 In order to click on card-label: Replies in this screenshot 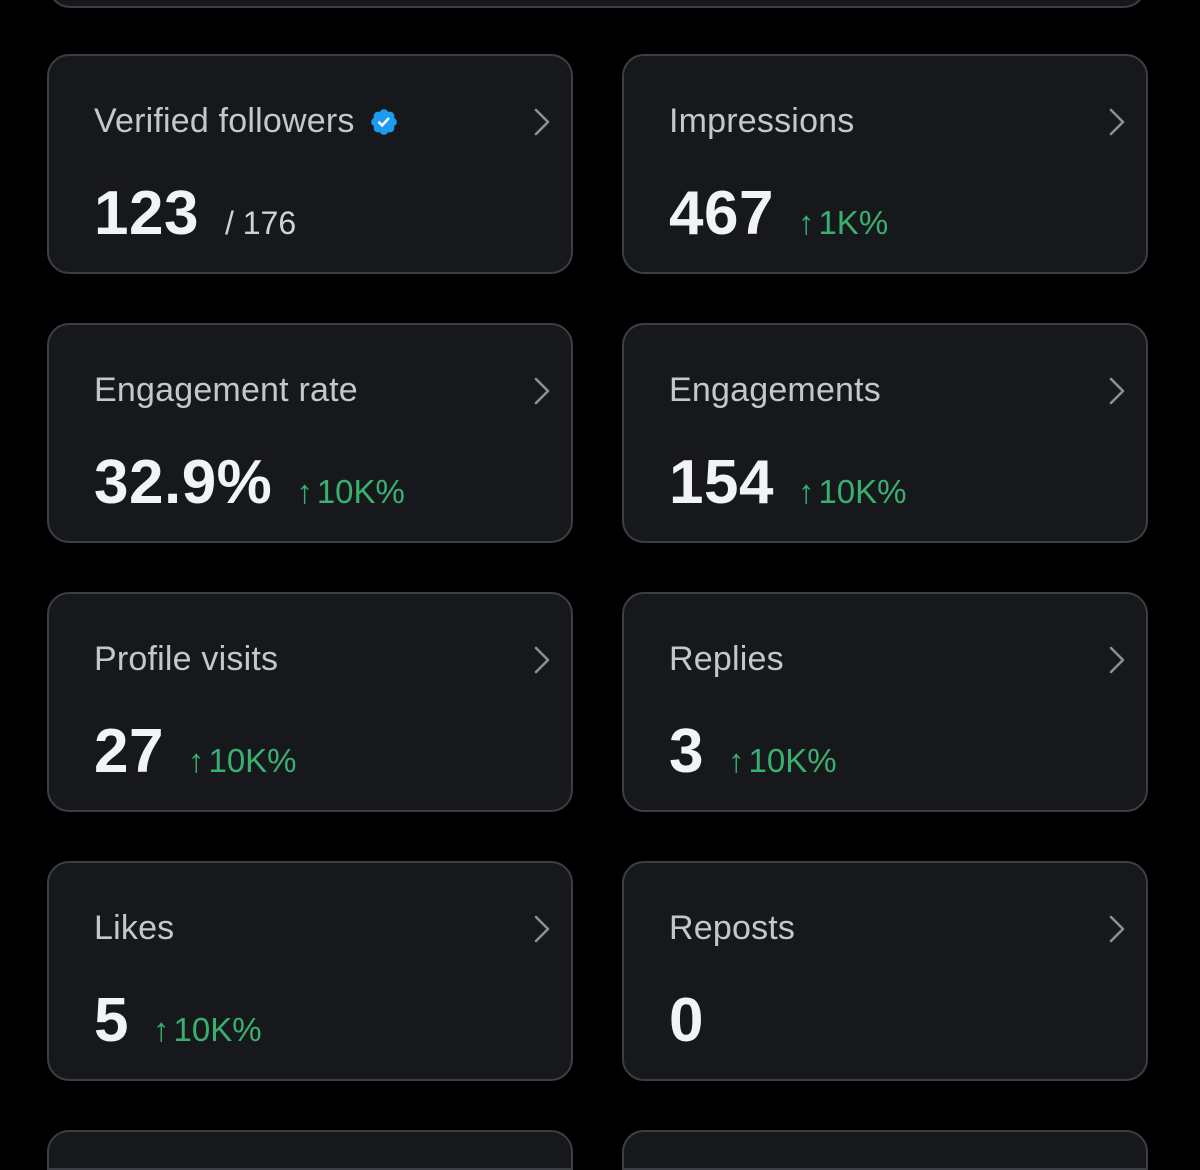, I will do `click(726, 659)`.